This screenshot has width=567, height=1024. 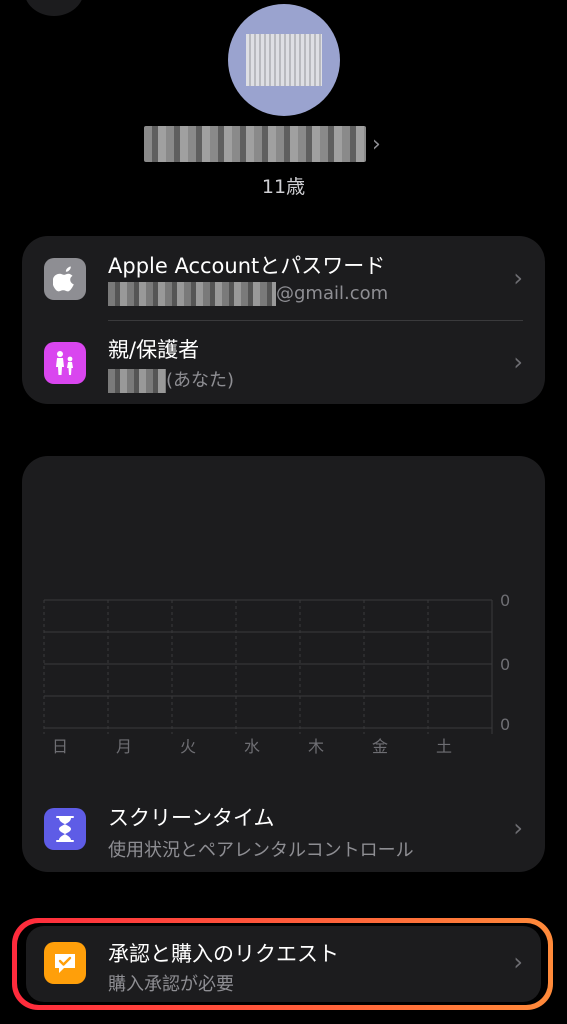 I want to click on apple-account-row: Apple Accountとパスワード @gmail.com ›, so click(x=283, y=278).